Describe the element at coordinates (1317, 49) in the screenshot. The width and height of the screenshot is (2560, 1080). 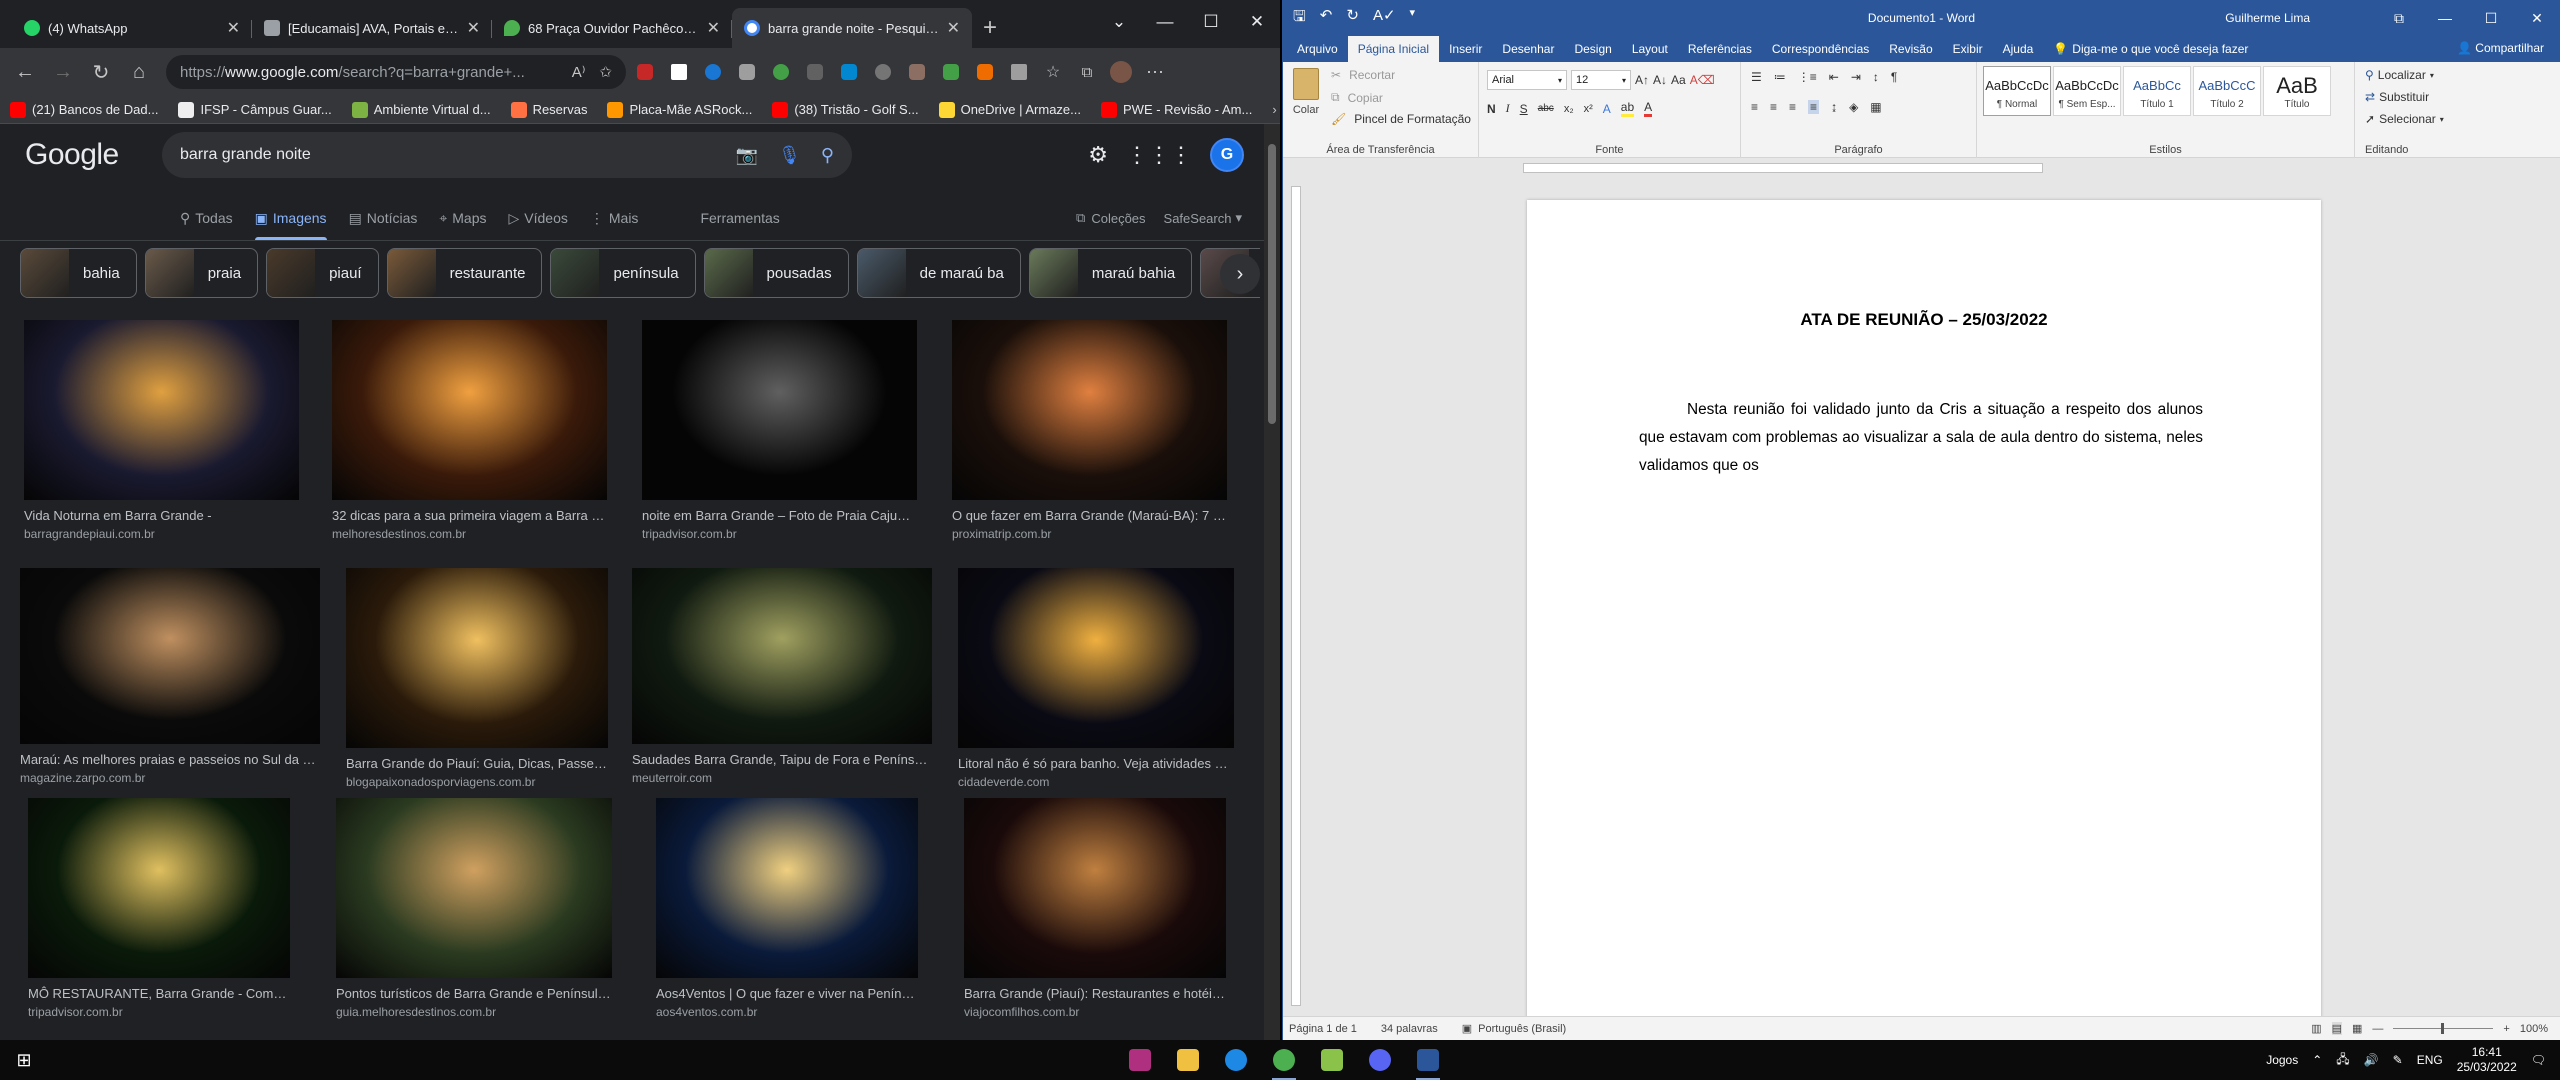
I see `ribbon-tab: Arquivo` at that location.